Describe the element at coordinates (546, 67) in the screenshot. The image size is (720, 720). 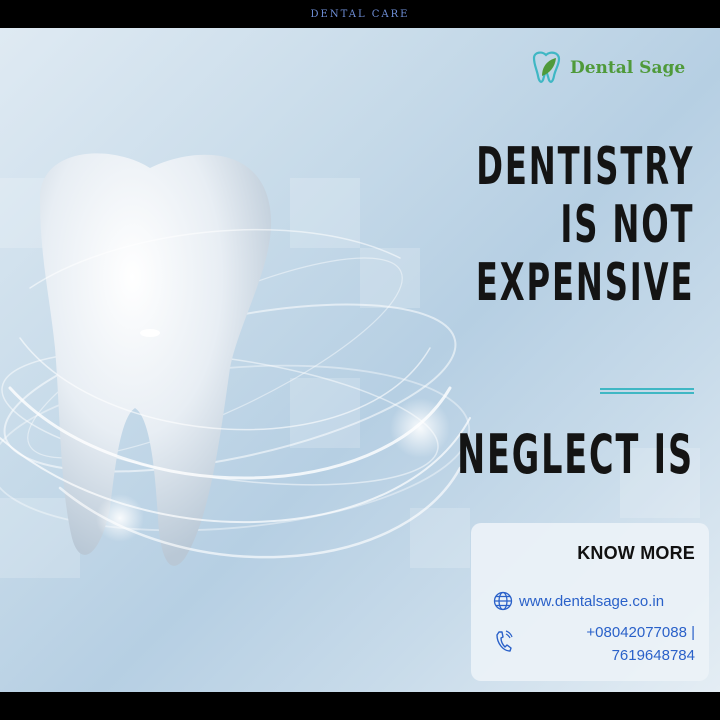
I see `tooth-leaf-icon` at that location.